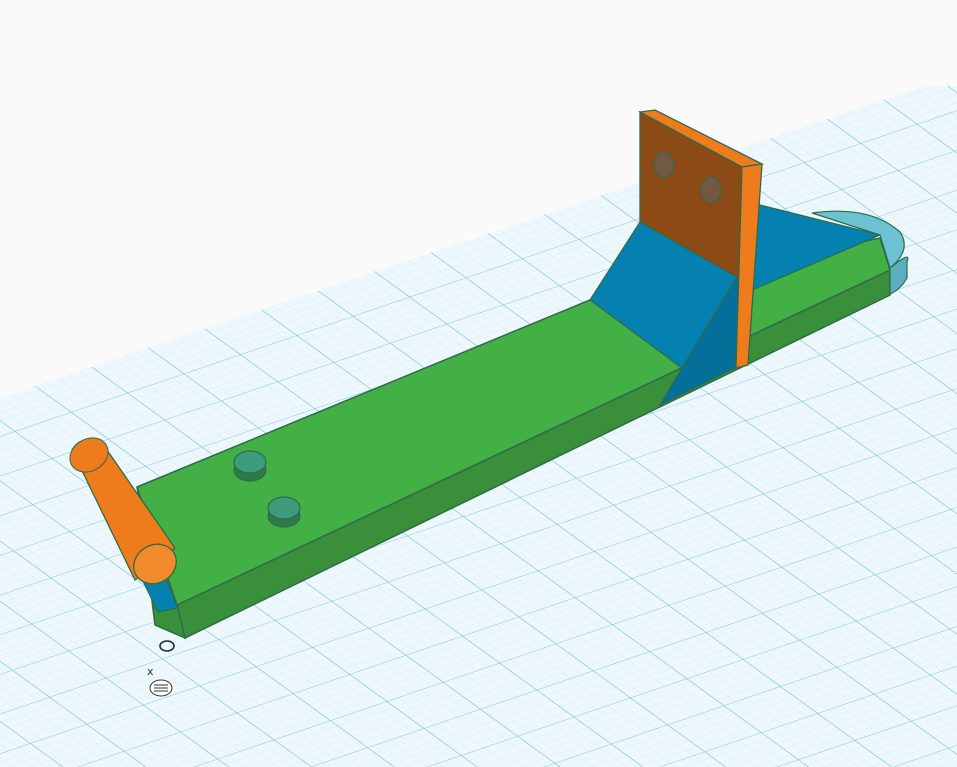 This screenshot has height=767, width=957. Describe the element at coordinates (150, 671) in the screenshot. I see `axis-x-label: x` at that location.